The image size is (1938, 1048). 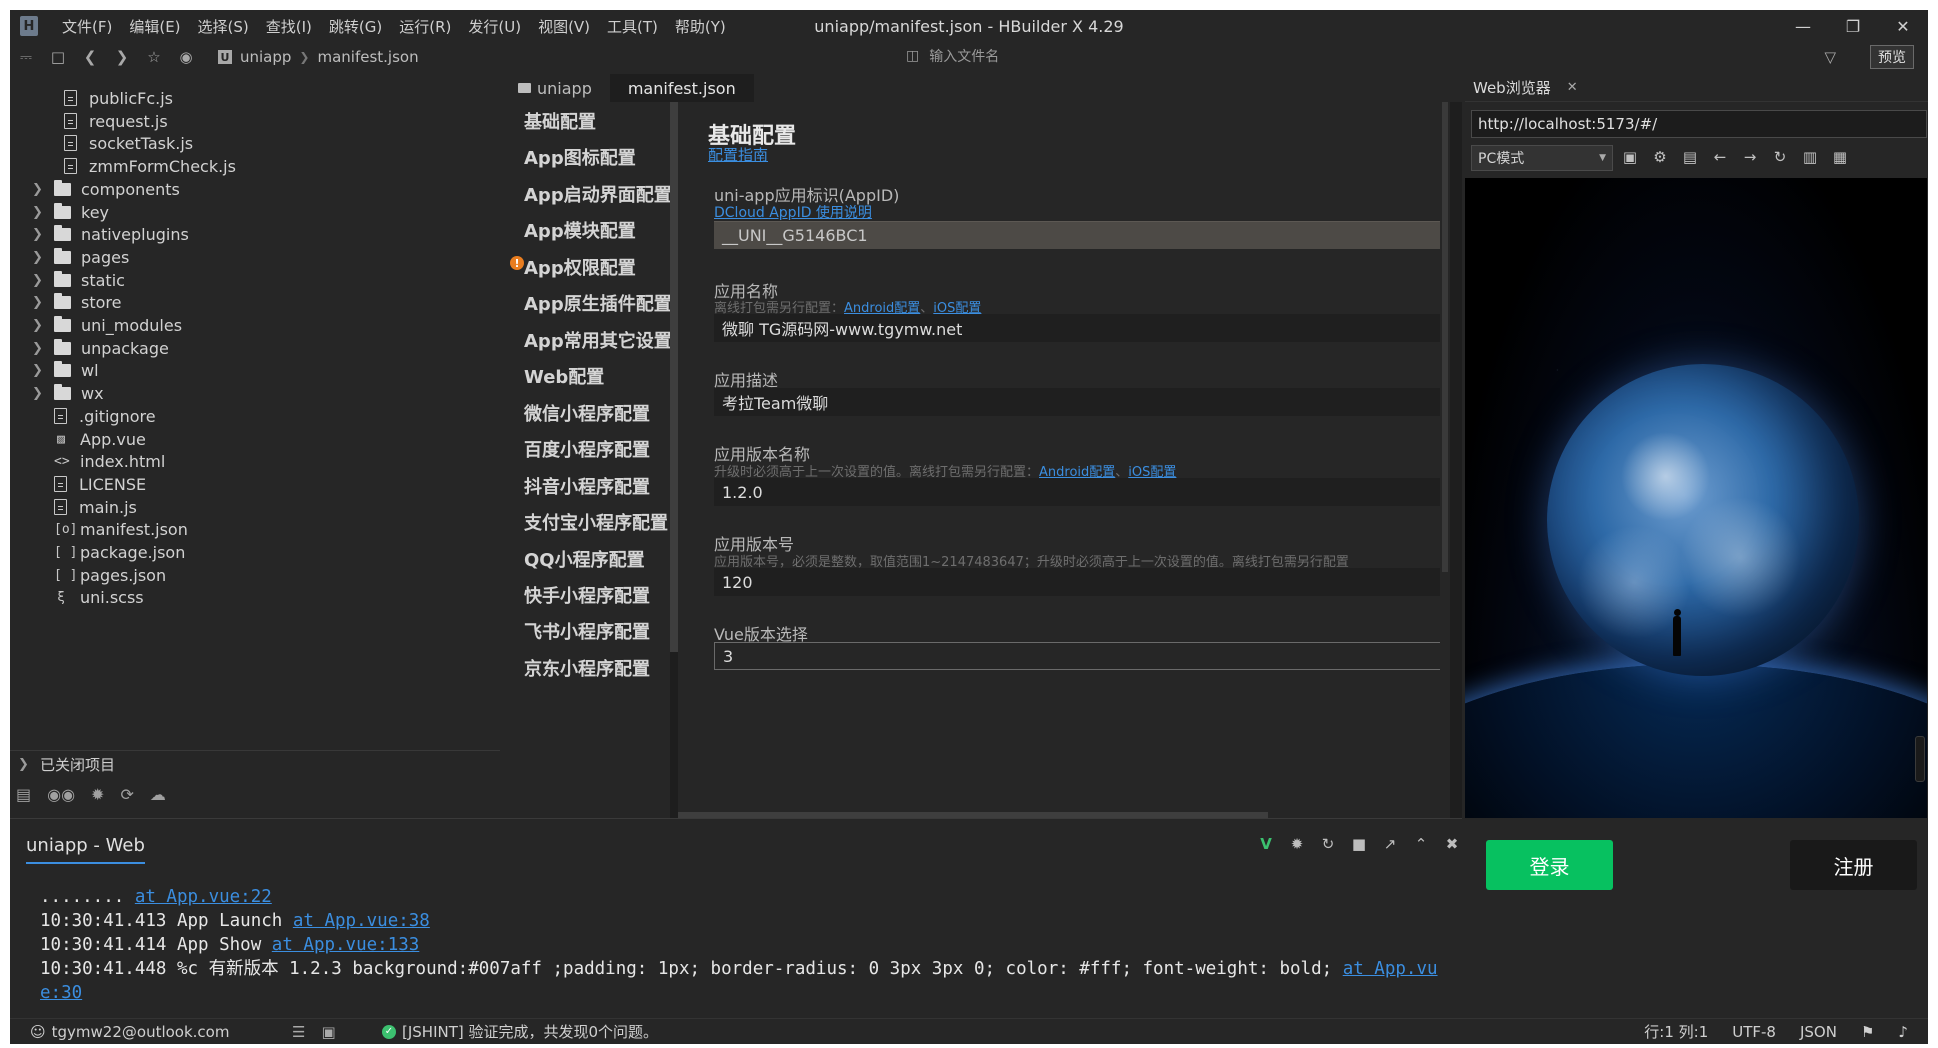 What do you see at coordinates (1690, 157) in the screenshot?
I see `image-icon: ▤` at bounding box center [1690, 157].